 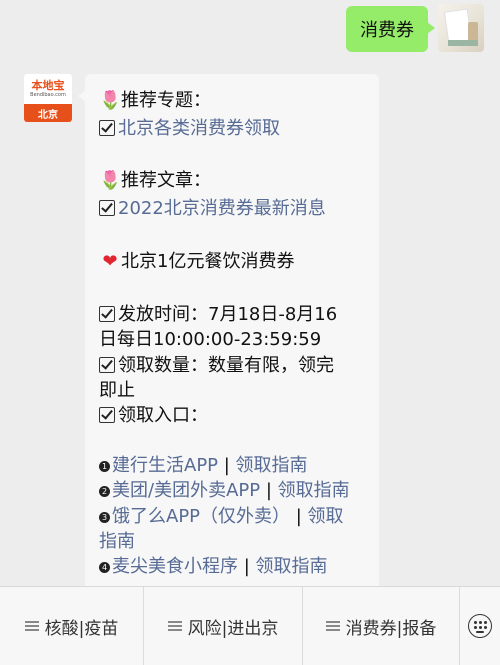 I want to click on entry-item-3-cont: 指南, so click(x=117, y=542).